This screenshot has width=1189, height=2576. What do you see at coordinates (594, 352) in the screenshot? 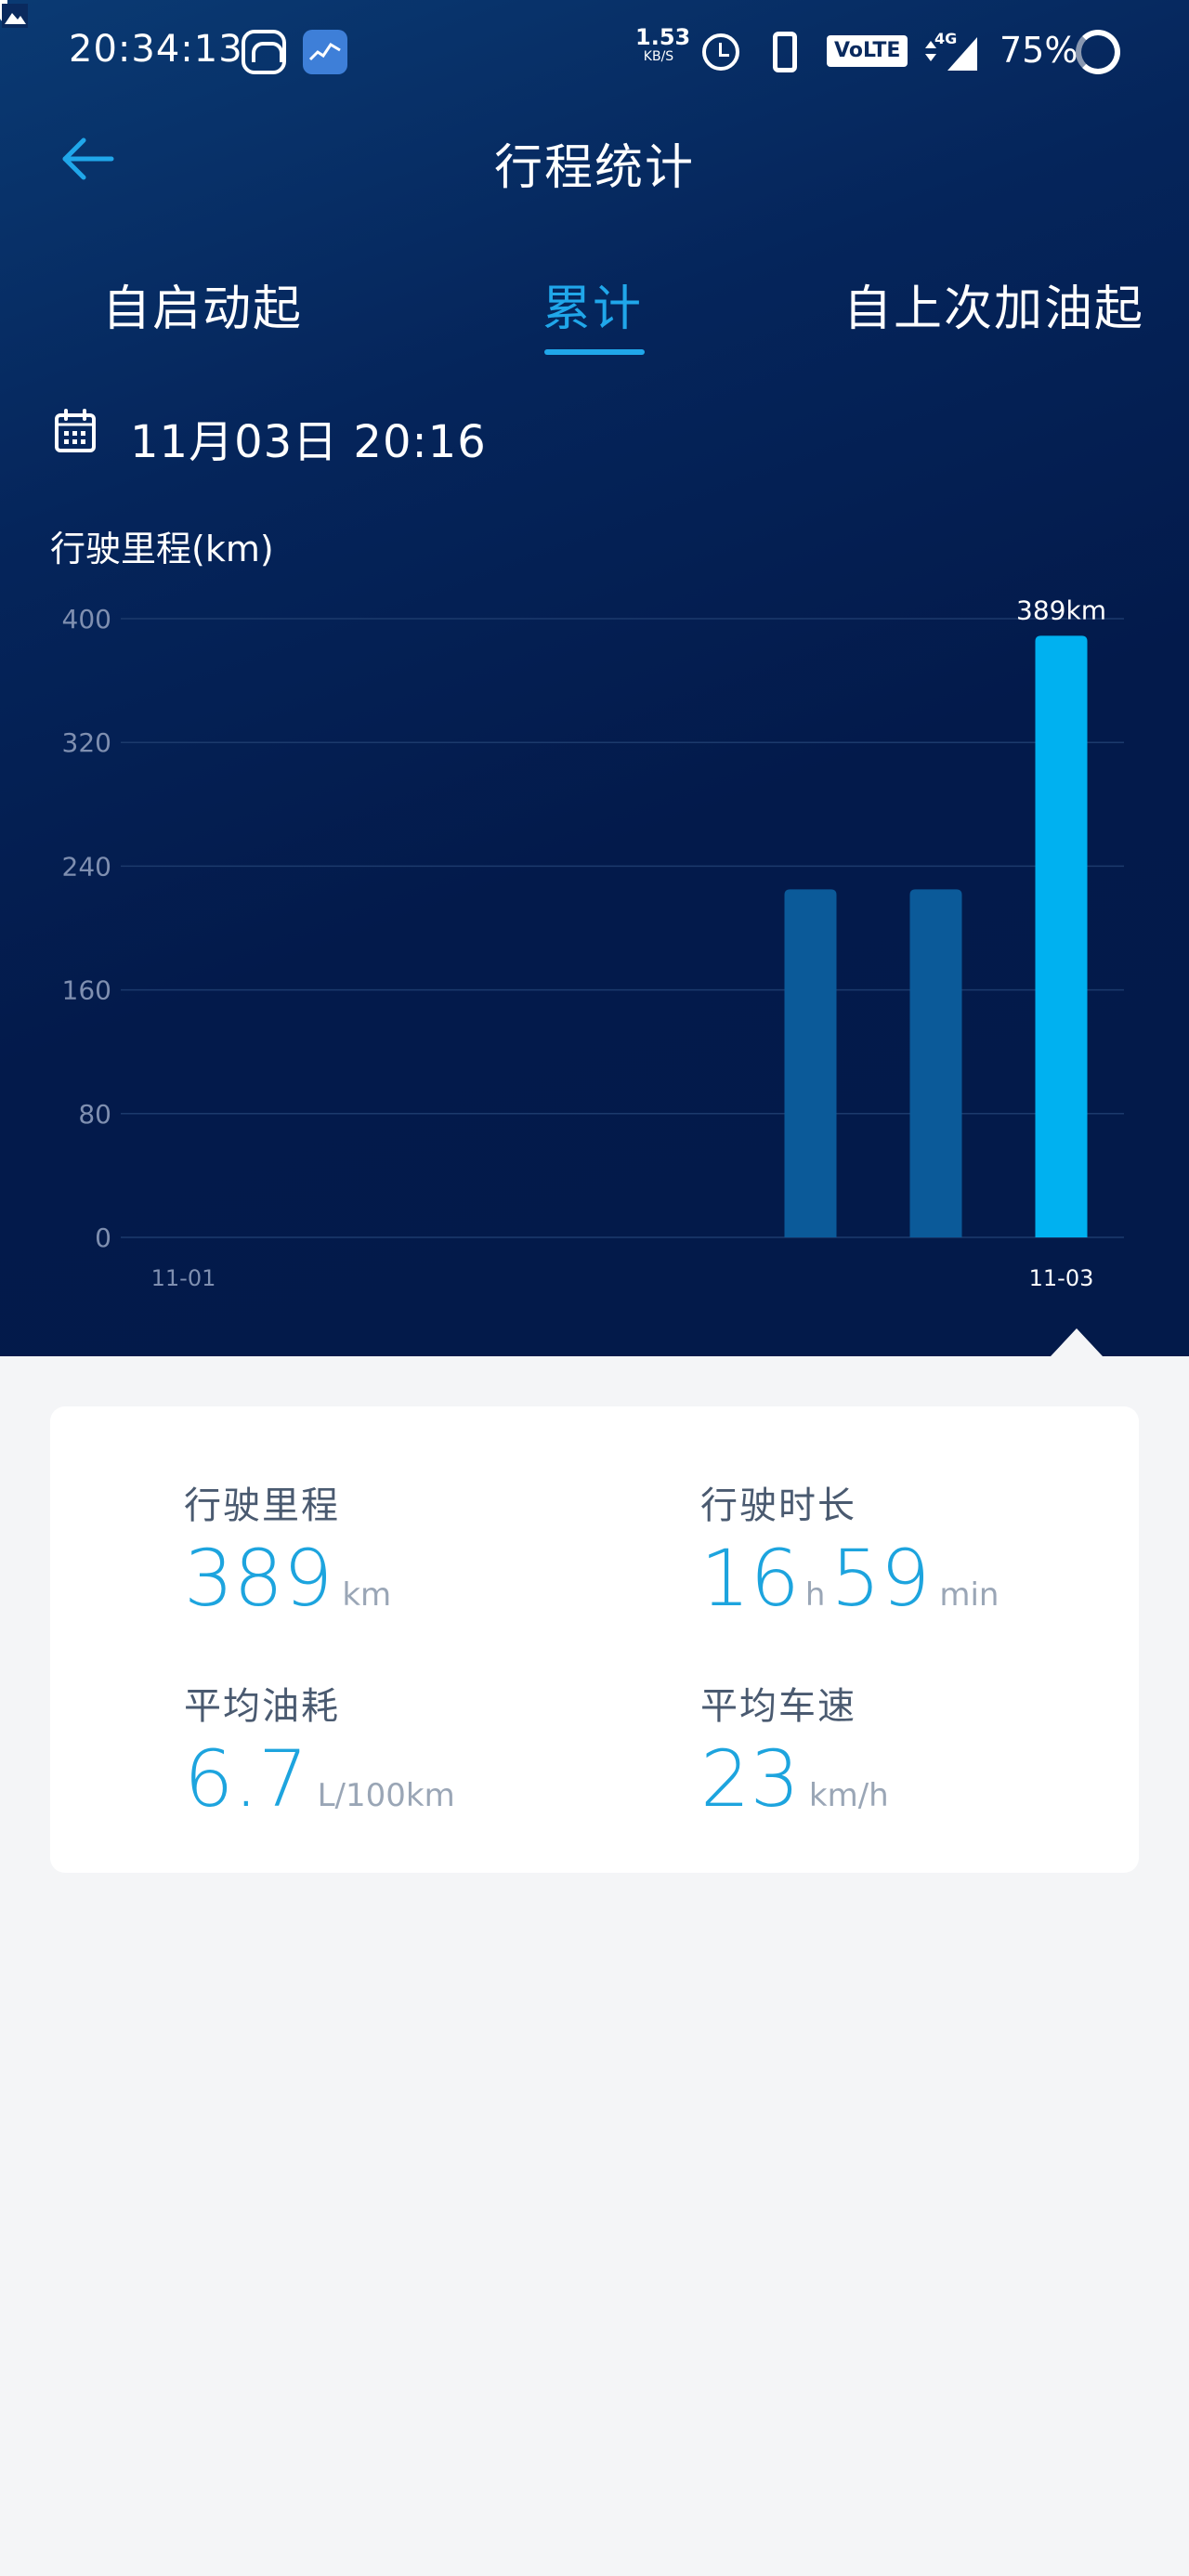
I see `active-tab-indicator` at bounding box center [594, 352].